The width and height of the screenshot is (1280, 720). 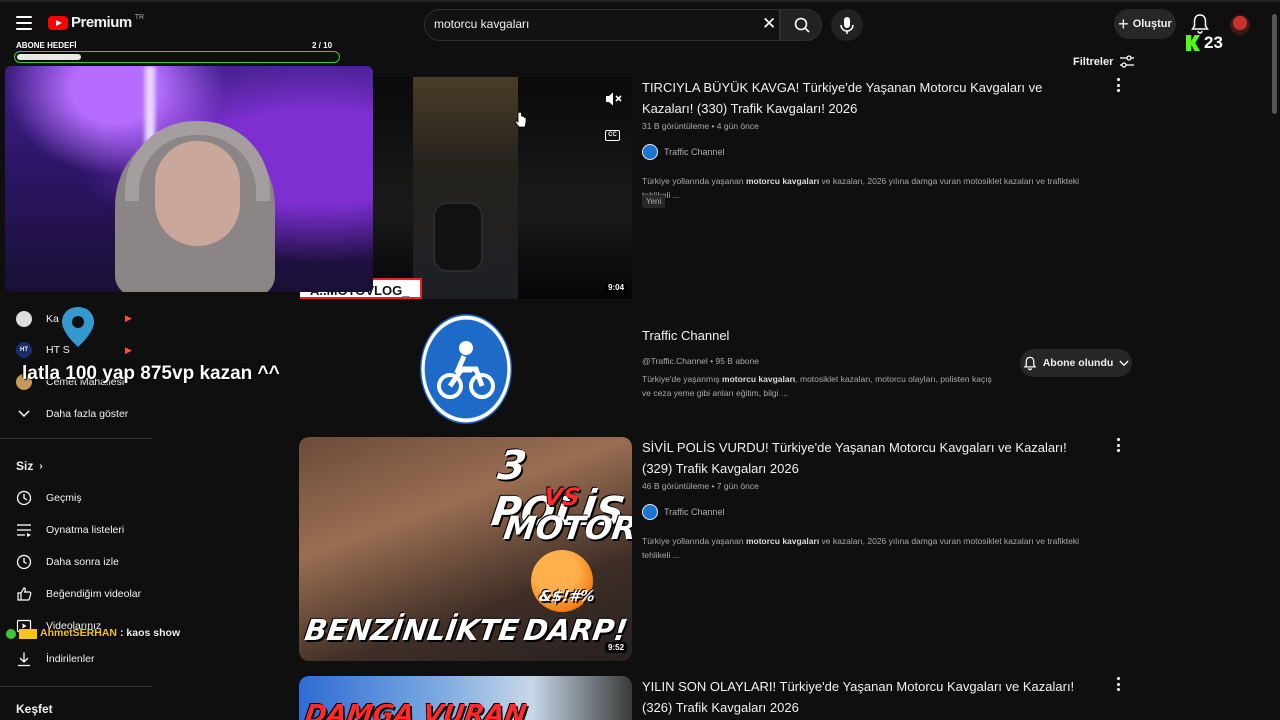 I want to click on youtube-premium-logo: Premium TR, so click(x=96, y=22).